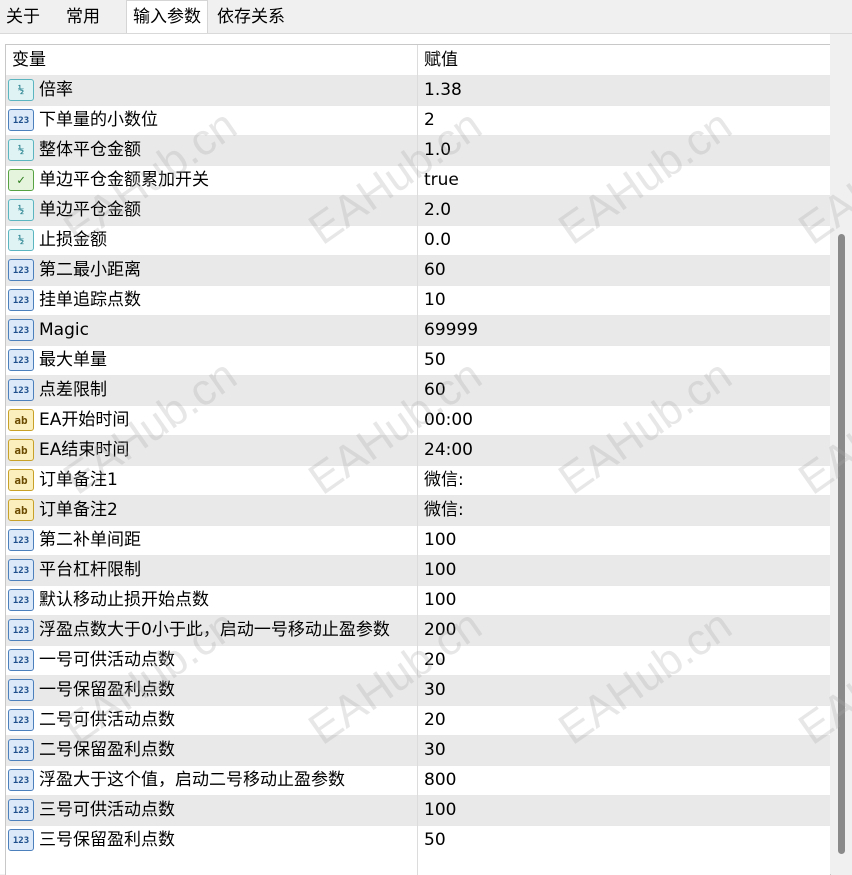 Image resolution: width=852 pixels, height=875 pixels. I want to click on parameter-value: 0.0, so click(437, 240).